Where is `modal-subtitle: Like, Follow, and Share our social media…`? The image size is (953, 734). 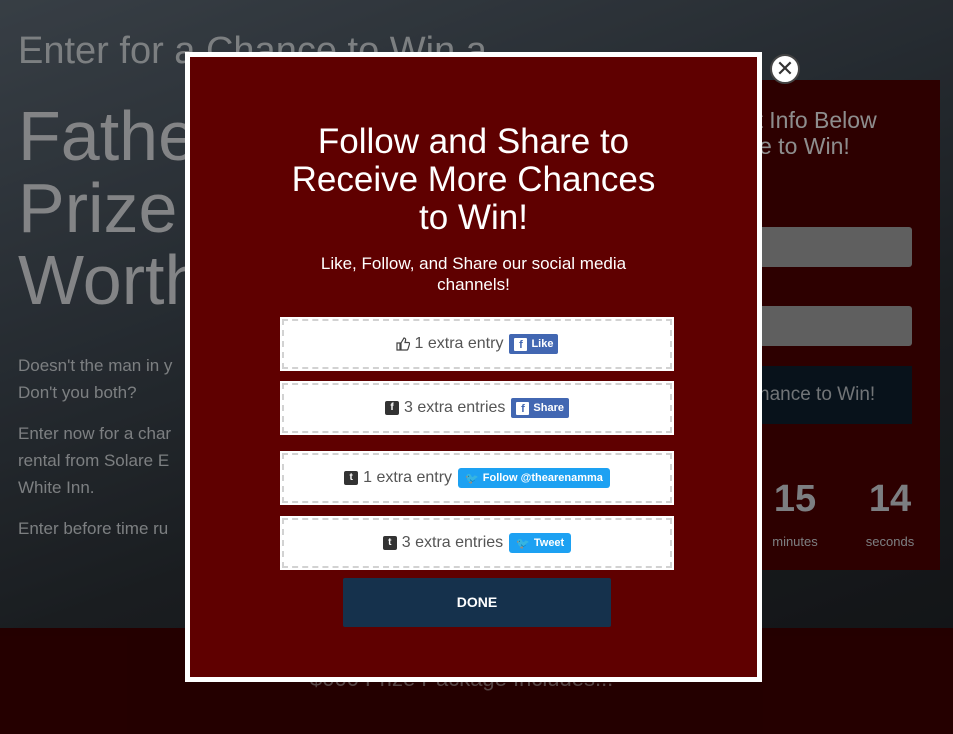 modal-subtitle: Like, Follow, and Share our social media… is located at coordinates (473, 274).